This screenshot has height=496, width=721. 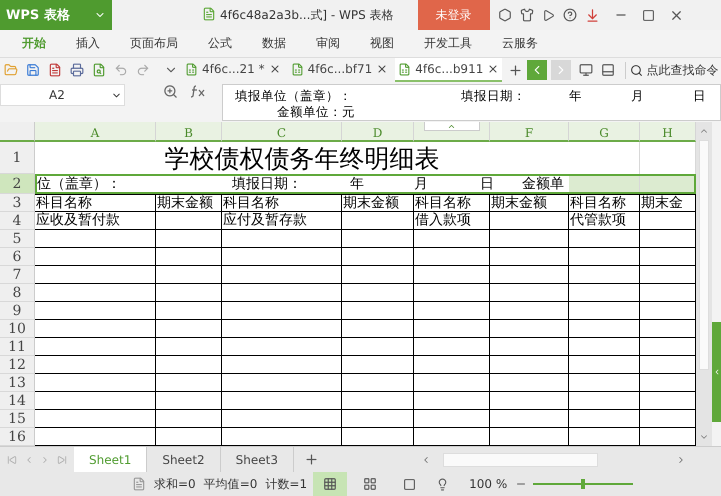 What do you see at coordinates (316, 112) in the screenshot?
I see `formula-text: 金额单位：元` at bounding box center [316, 112].